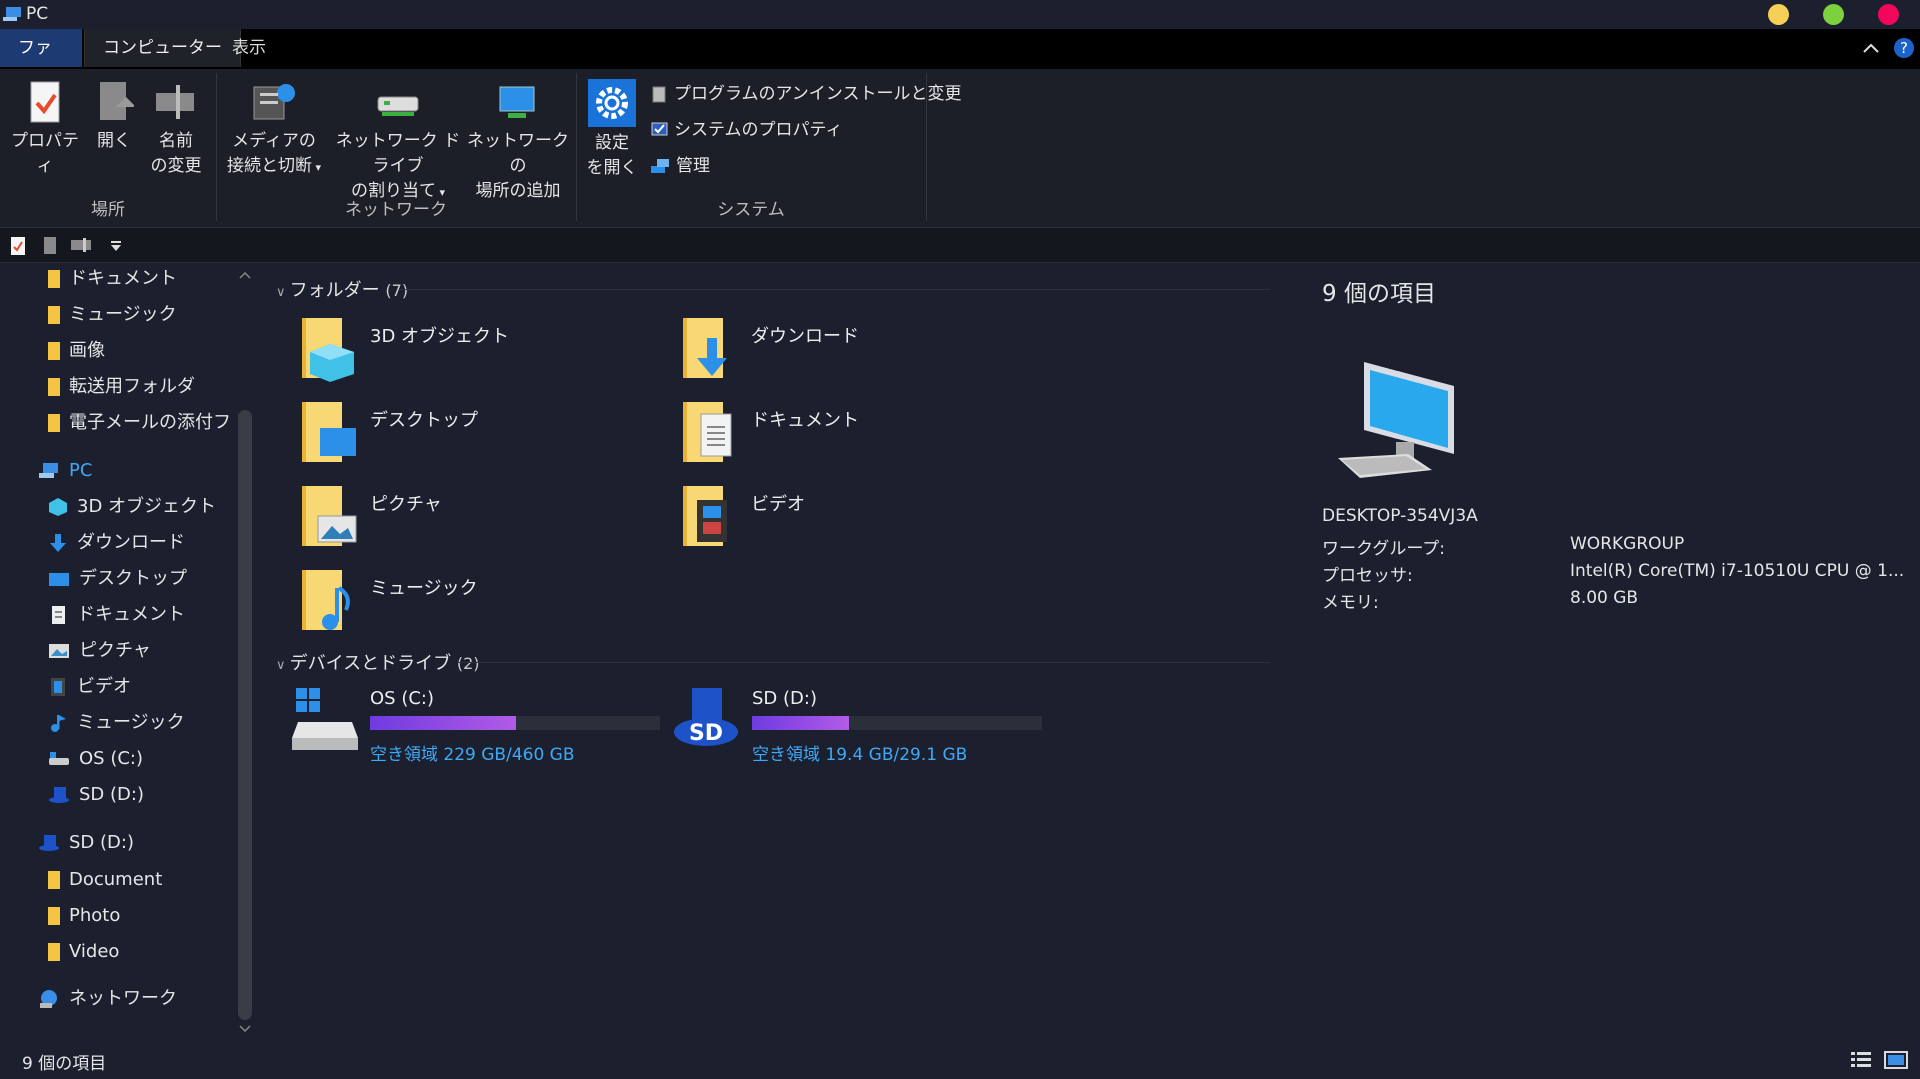 The height and width of the screenshot is (1079, 1920). Describe the element at coordinates (847, 435) in the screenshot. I see `folder-tile-documents: ドキュメント` at that location.